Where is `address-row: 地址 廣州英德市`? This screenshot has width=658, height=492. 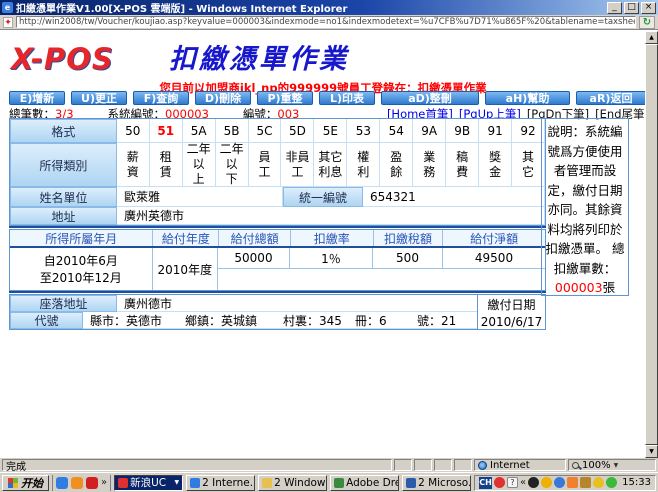 address-row: 地址 廣州英德市 is located at coordinates (277, 216).